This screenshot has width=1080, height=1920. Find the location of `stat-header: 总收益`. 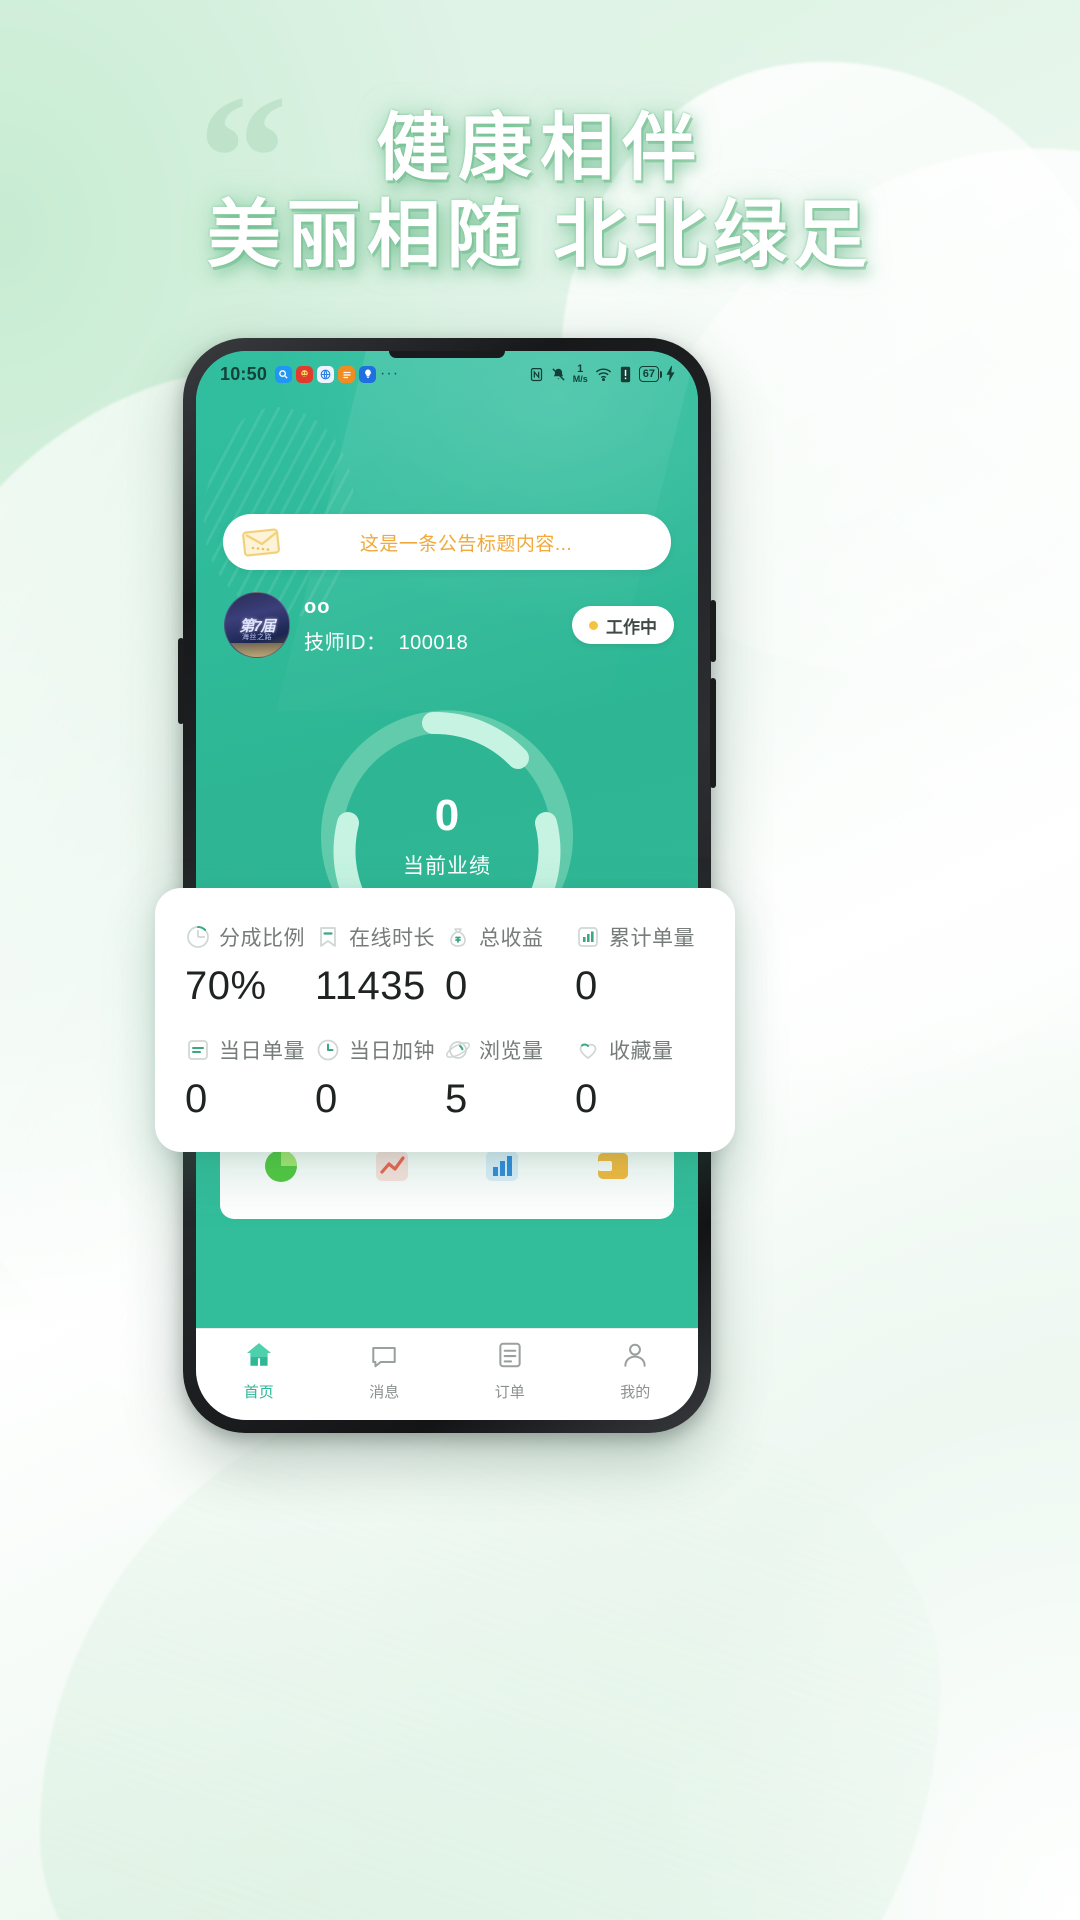

stat-header: 总收益 is located at coordinates (510, 937).